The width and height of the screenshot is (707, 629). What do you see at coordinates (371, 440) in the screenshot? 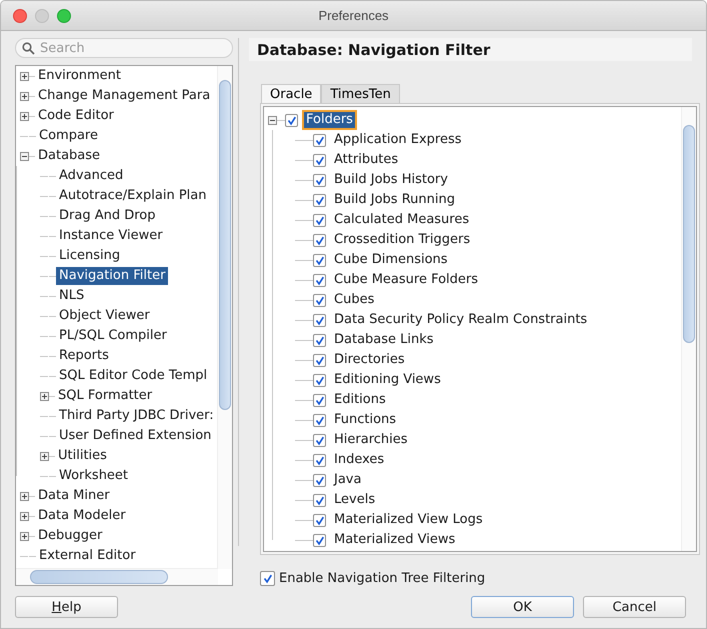
I see `tree-item: Hierarchies` at bounding box center [371, 440].